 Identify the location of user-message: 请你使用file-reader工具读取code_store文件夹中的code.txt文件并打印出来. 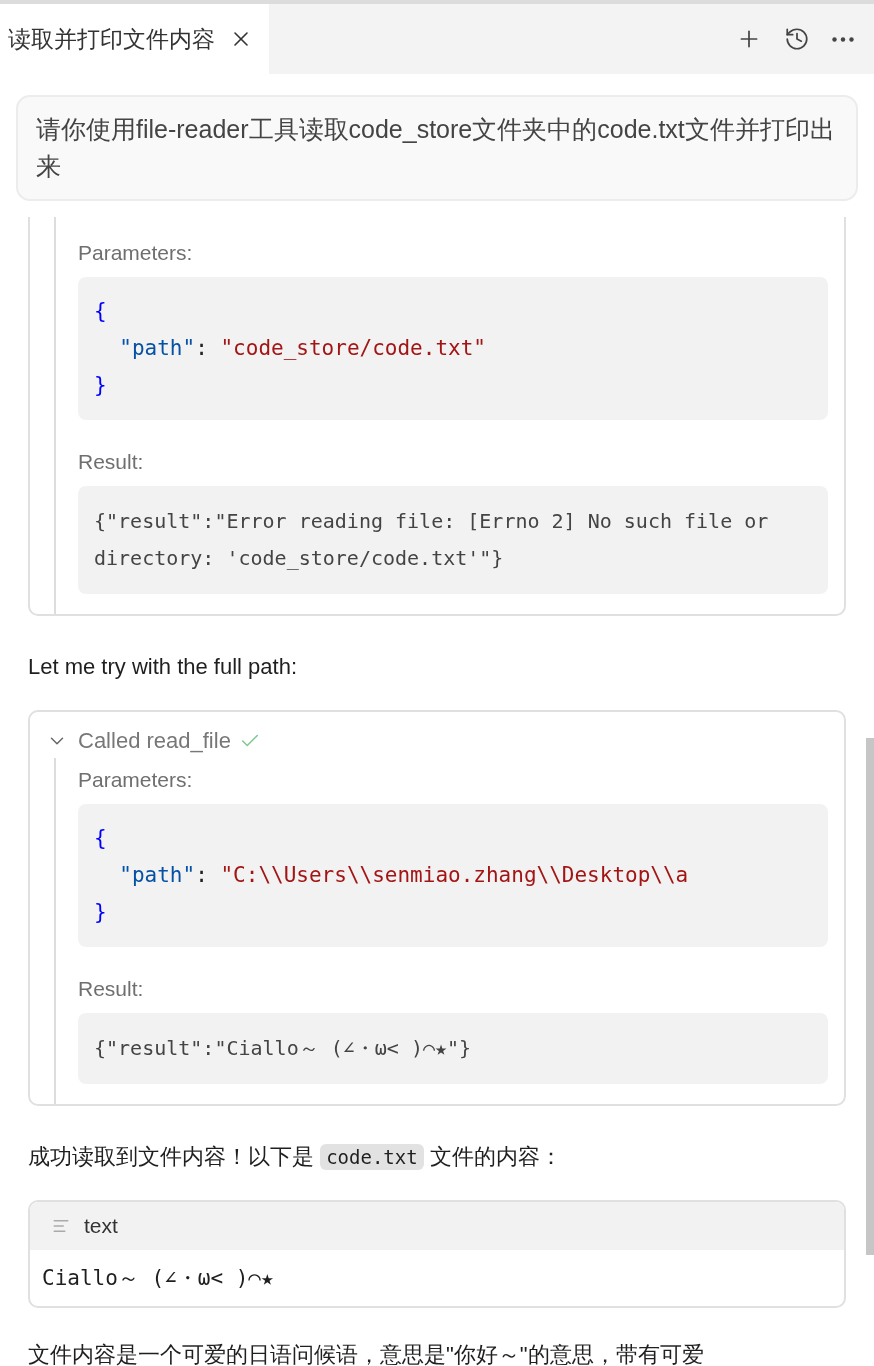
(437, 148).